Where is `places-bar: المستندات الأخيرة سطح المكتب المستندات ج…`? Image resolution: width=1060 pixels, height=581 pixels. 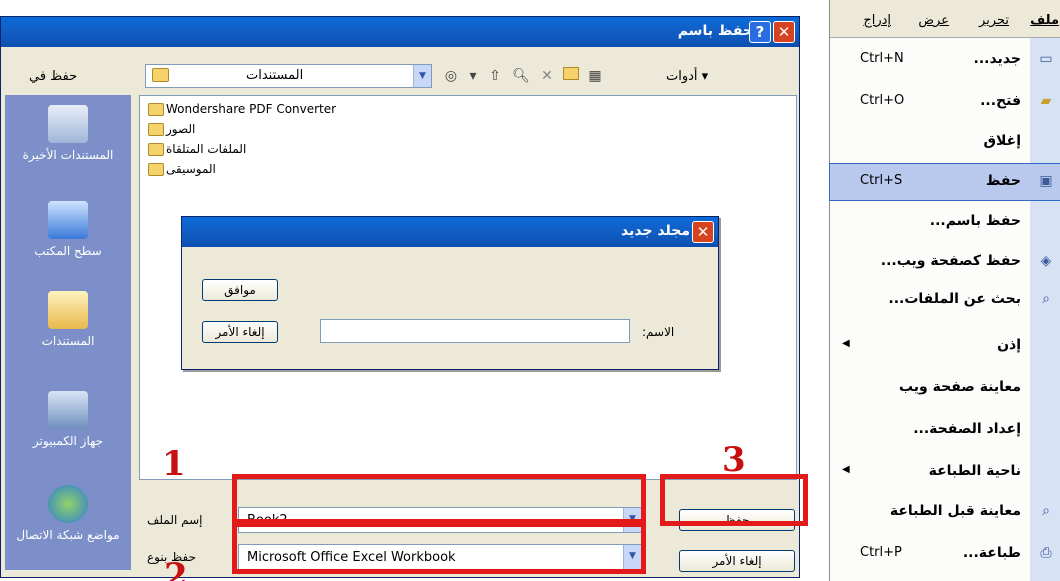
places-bar: المستندات الأخيرة سطح المكتب المستندات ج… is located at coordinates (68, 332).